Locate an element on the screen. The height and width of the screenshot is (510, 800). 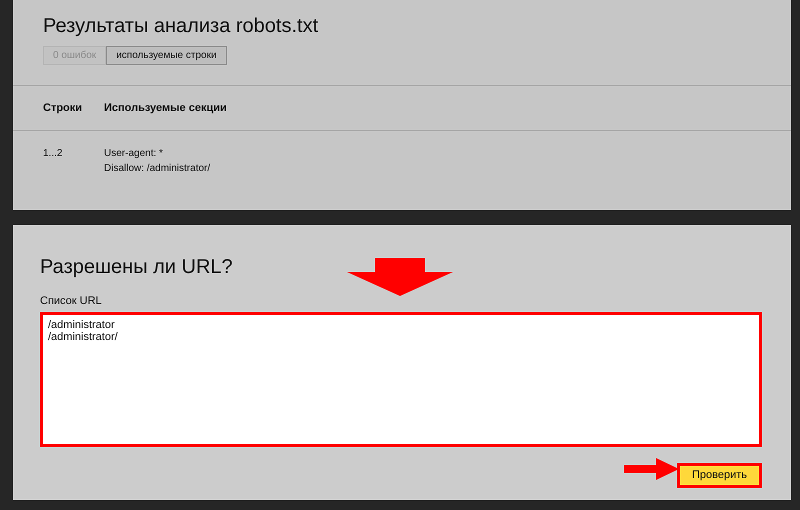
column-header: Строки is located at coordinates (63, 108).